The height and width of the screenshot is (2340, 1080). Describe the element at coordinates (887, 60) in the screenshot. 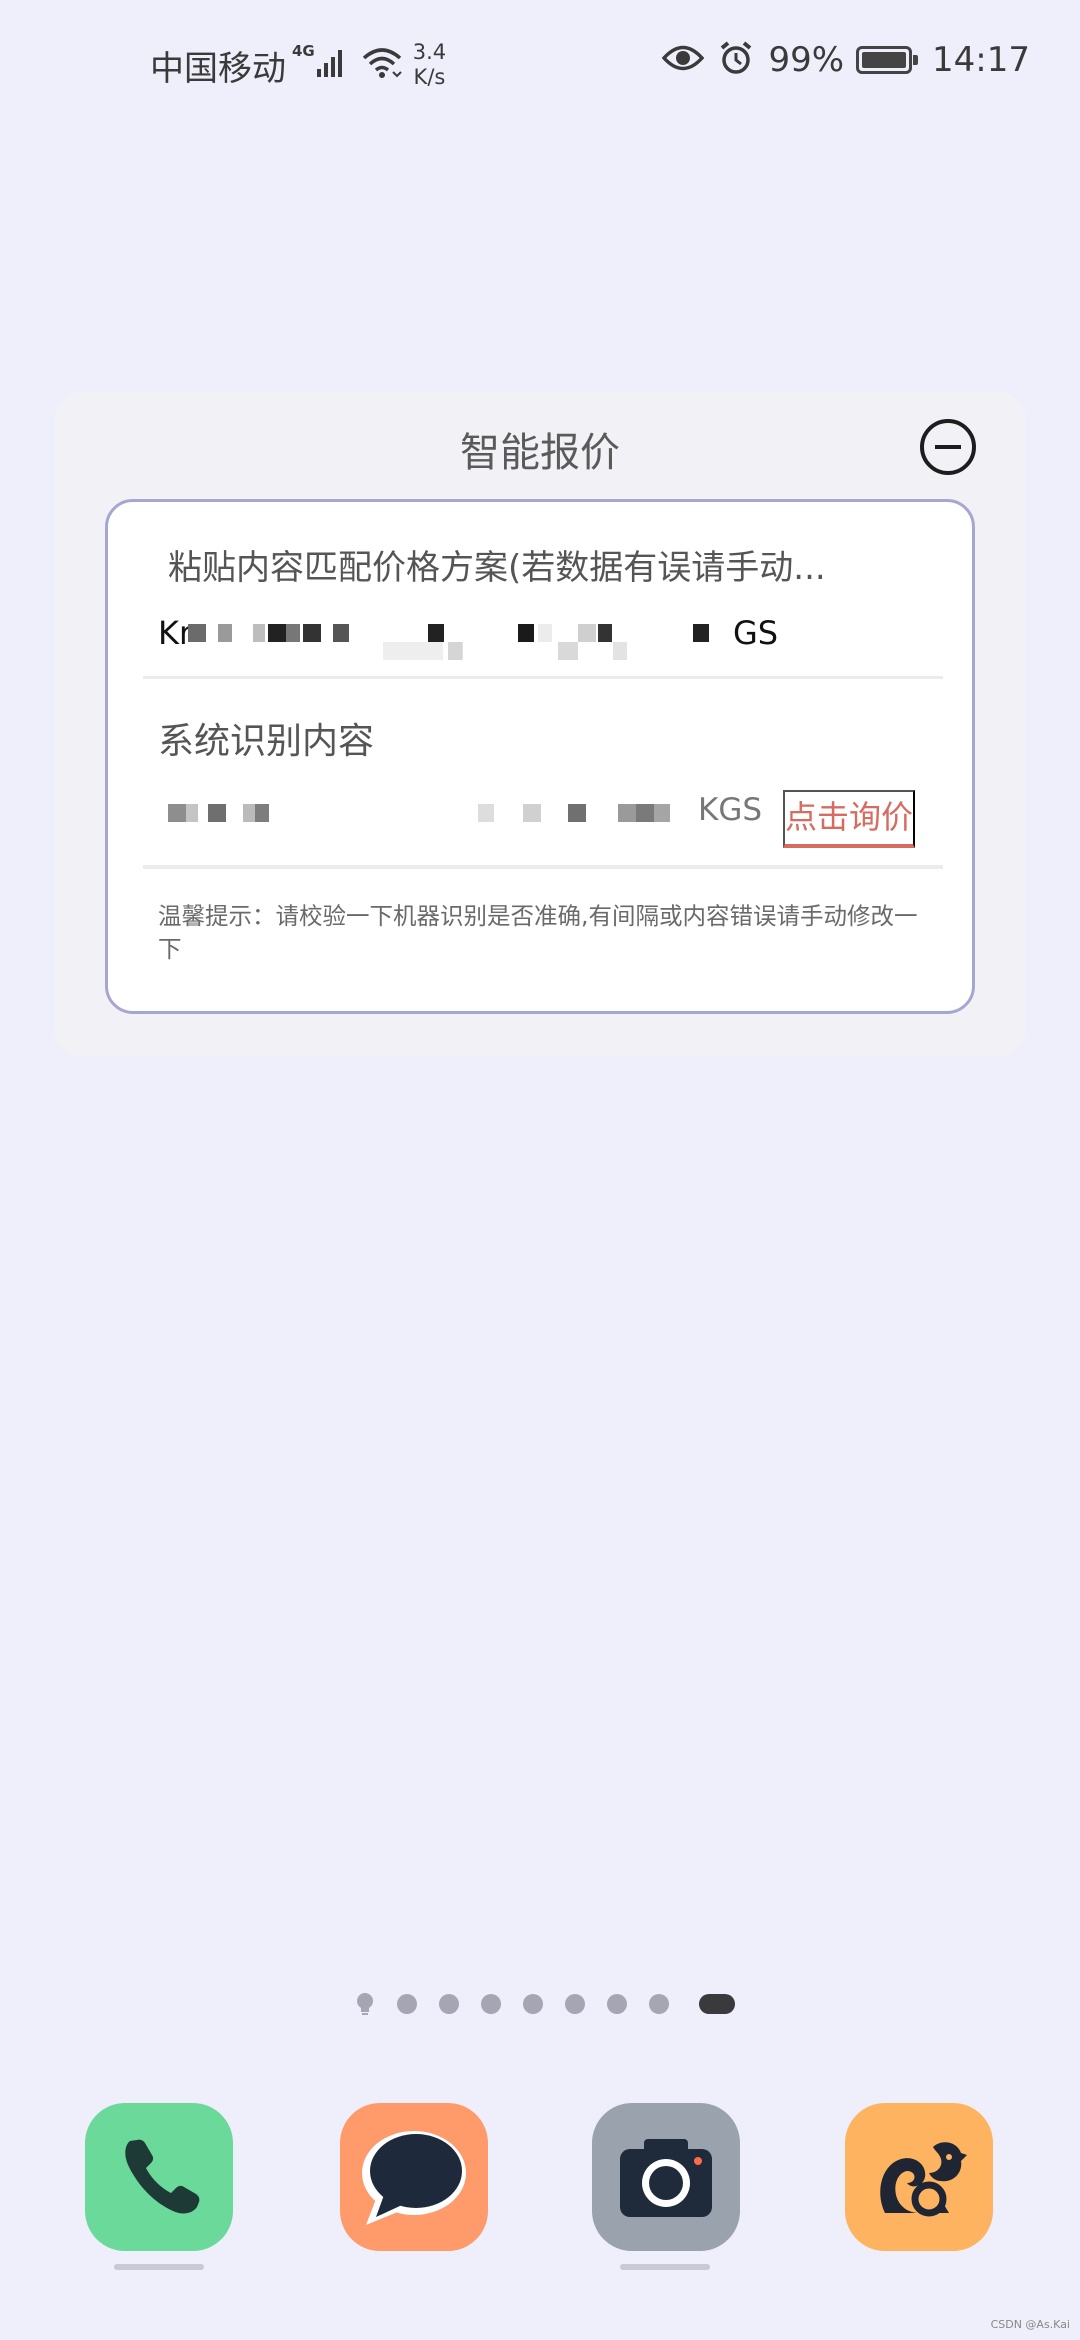

I see `battery-icon` at that location.